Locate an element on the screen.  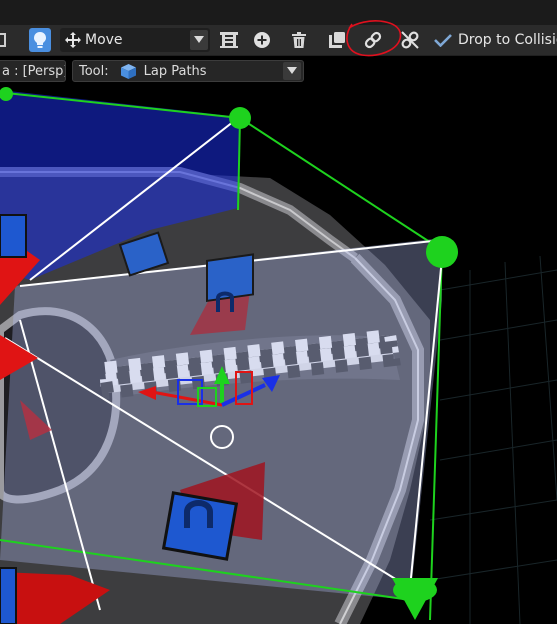
tool-value: Lap Paths is located at coordinates (175, 71).